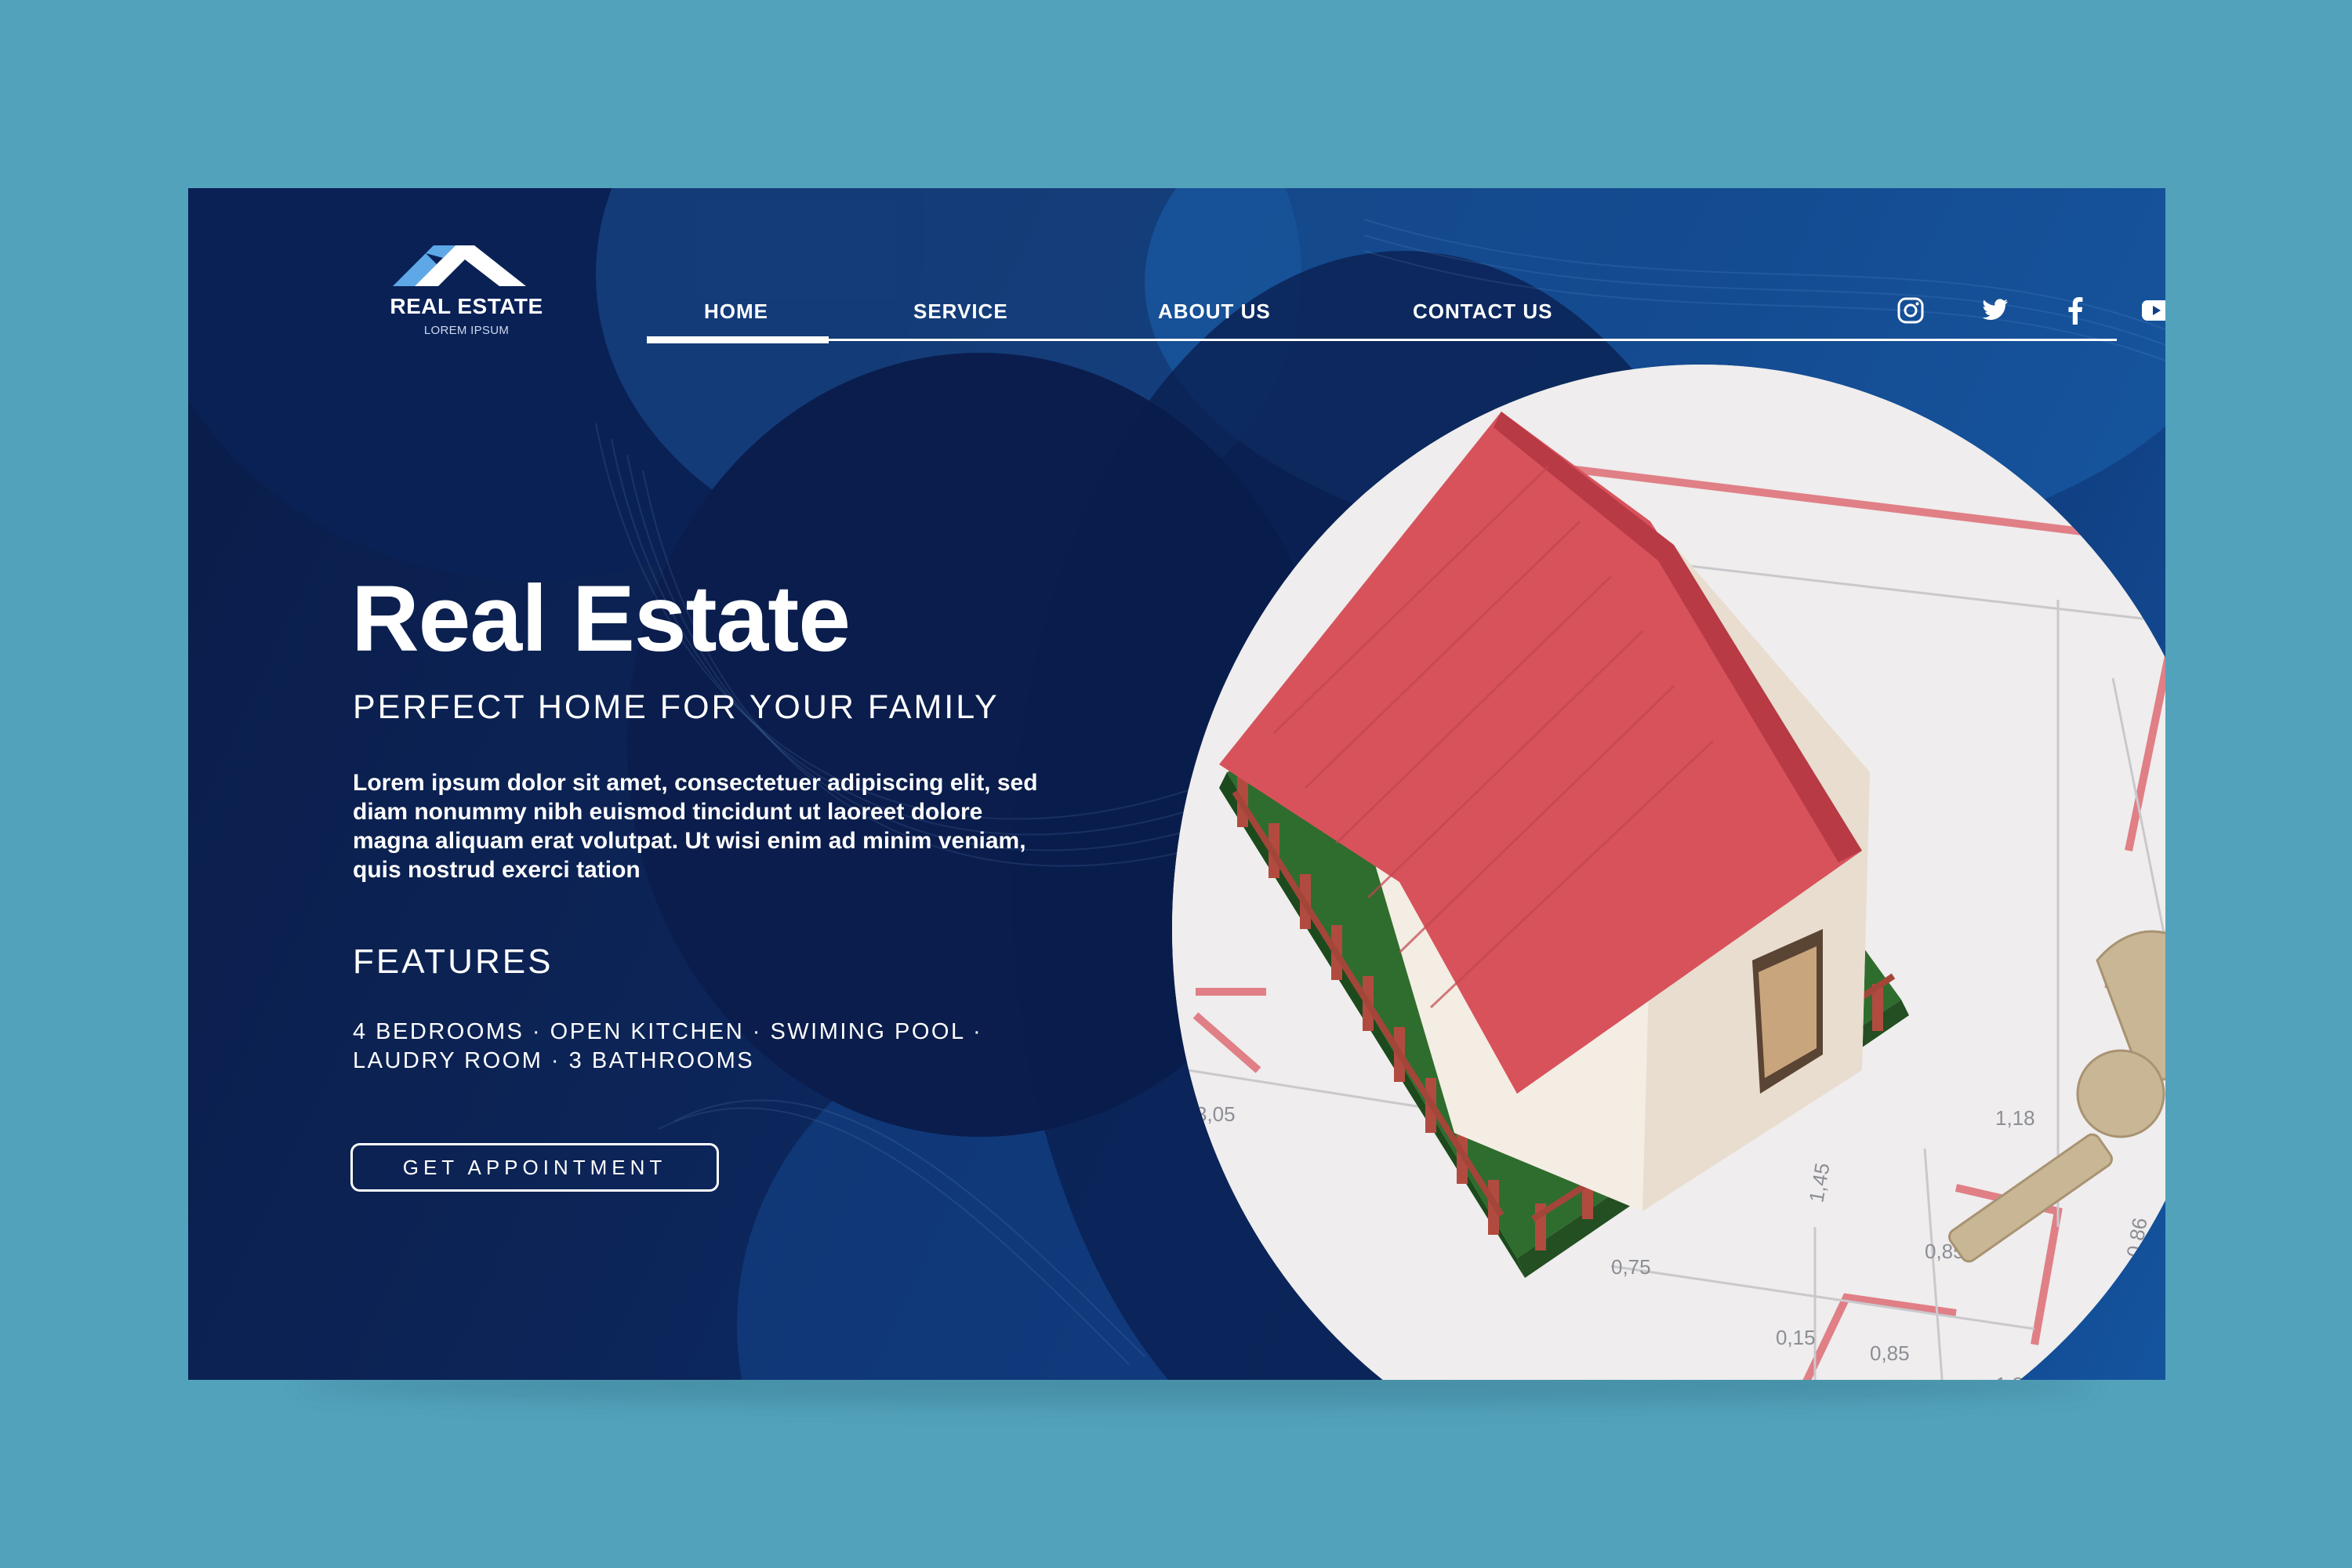  I want to click on get-appointment-button: GET APPOINTMENT, so click(534, 1167).